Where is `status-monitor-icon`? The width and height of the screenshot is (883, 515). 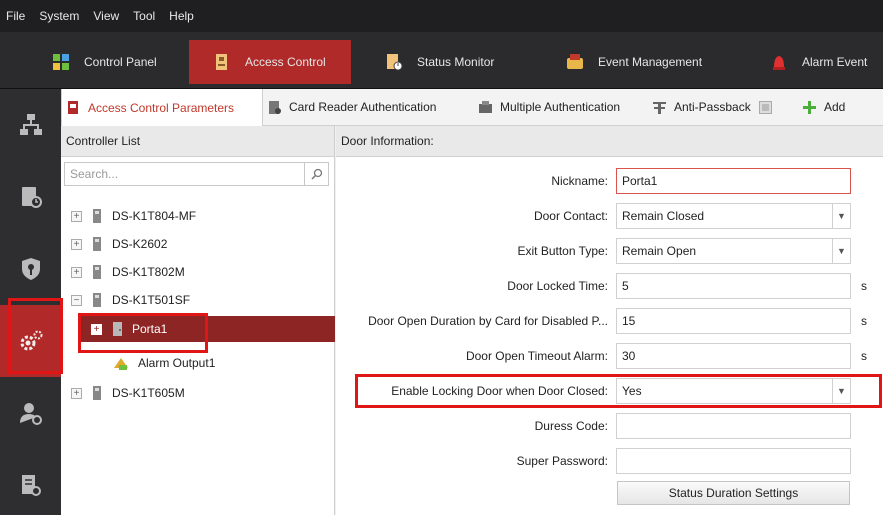
status-monitor-icon is located at coordinates (394, 62).